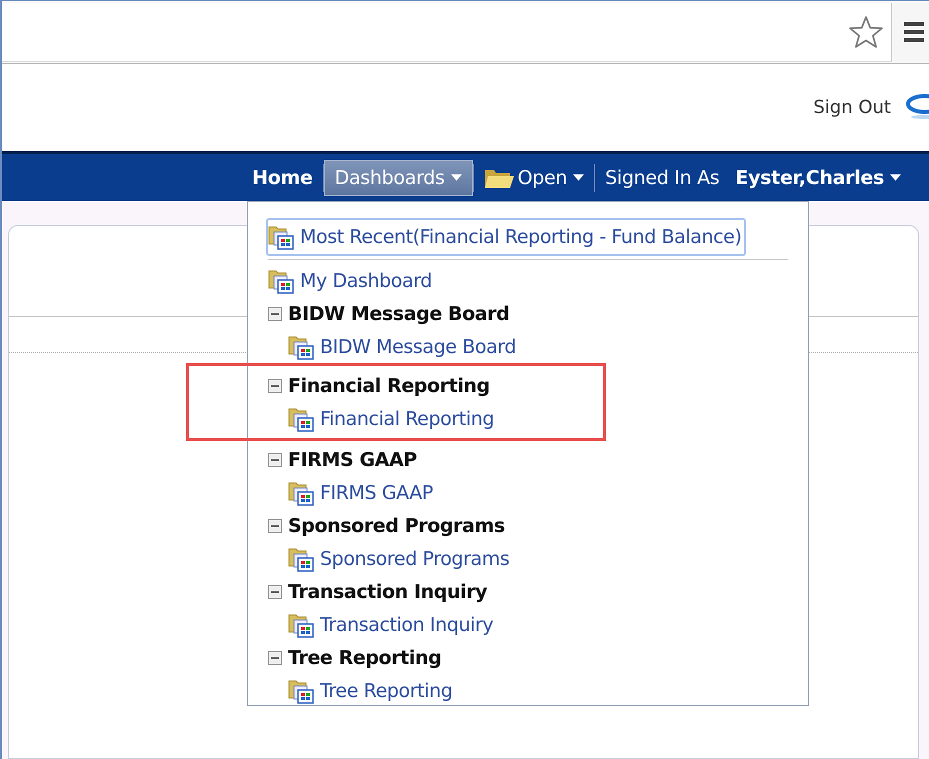 This screenshot has height=759, width=929. Describe the element at coordinates (866, 31) in the screenshot. I see `star-icon` at that location.